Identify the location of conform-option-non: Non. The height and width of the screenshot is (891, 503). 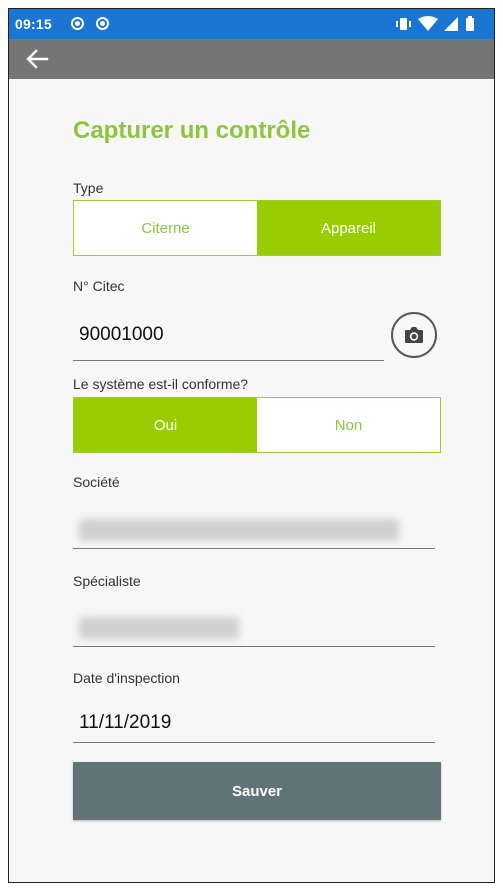
(348, 425).